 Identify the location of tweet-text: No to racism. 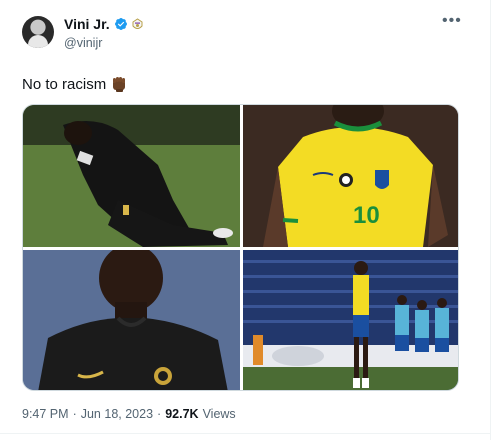
(75, 84).